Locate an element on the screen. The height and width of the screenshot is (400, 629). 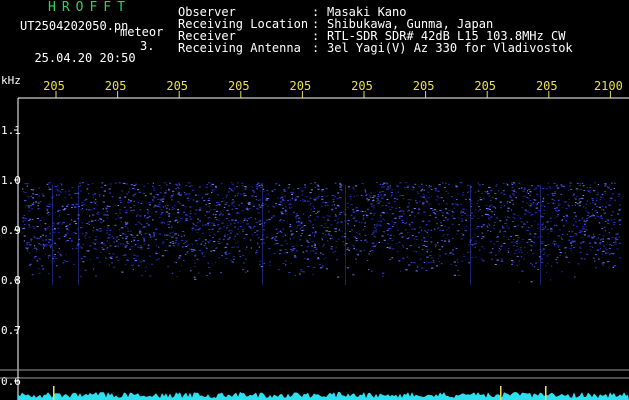
meteor-streak is located at coordinates (262, 235).